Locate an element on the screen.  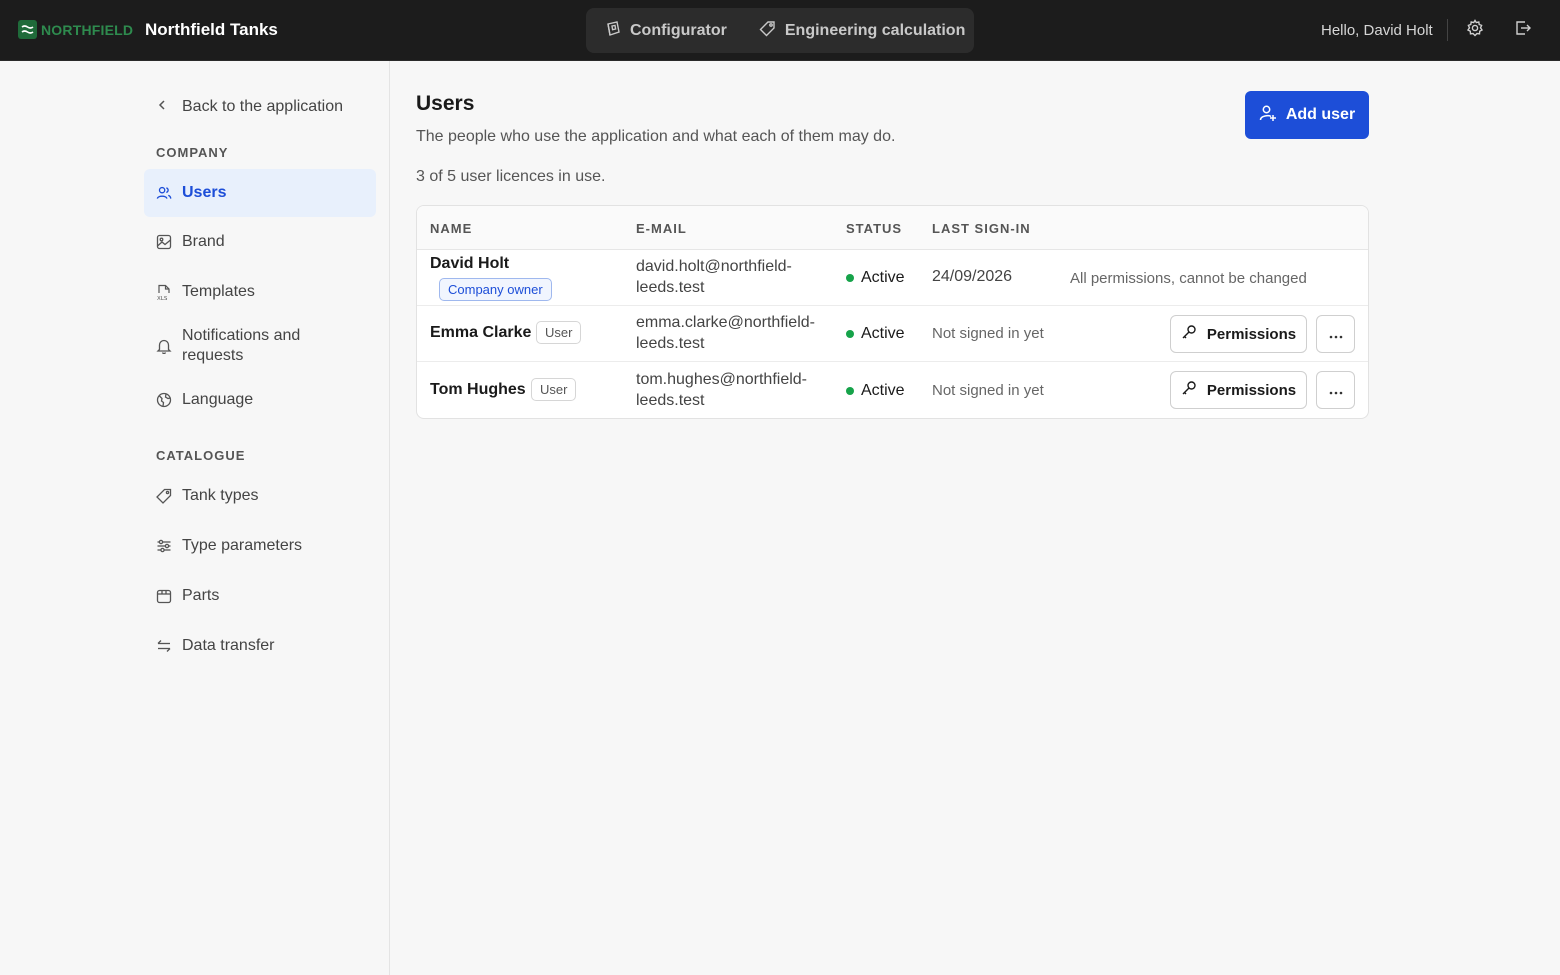
add-user-label: Add user is located at coordinates (1320, 114).